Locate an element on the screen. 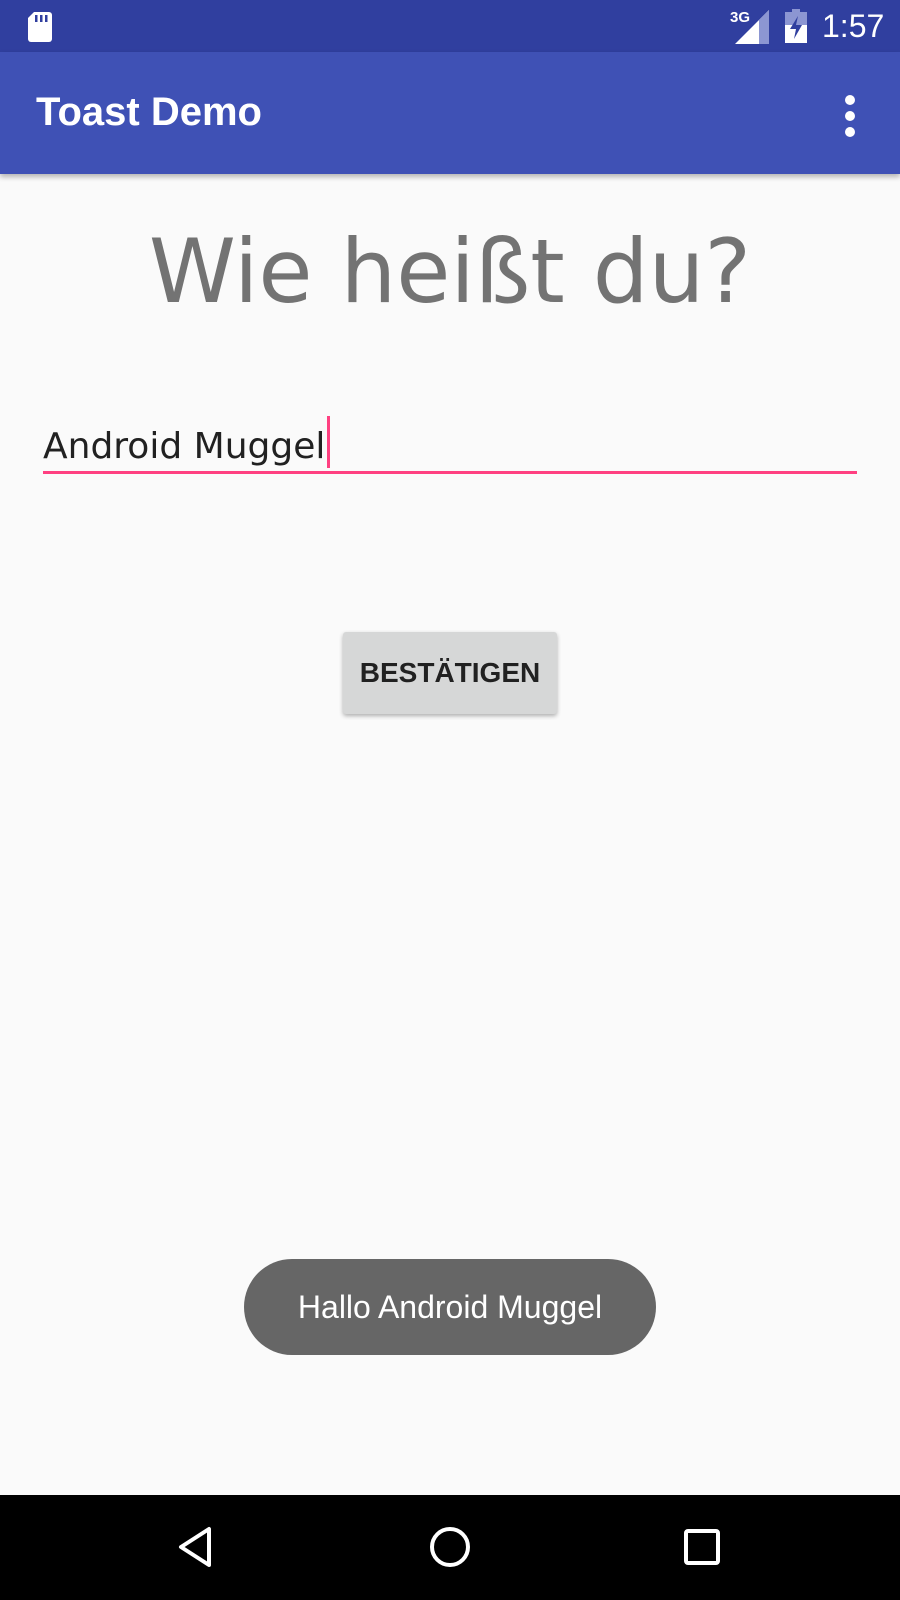 This screenshot has height=1600, width=900. more-vert-icon is located at coordinates (850, 116).